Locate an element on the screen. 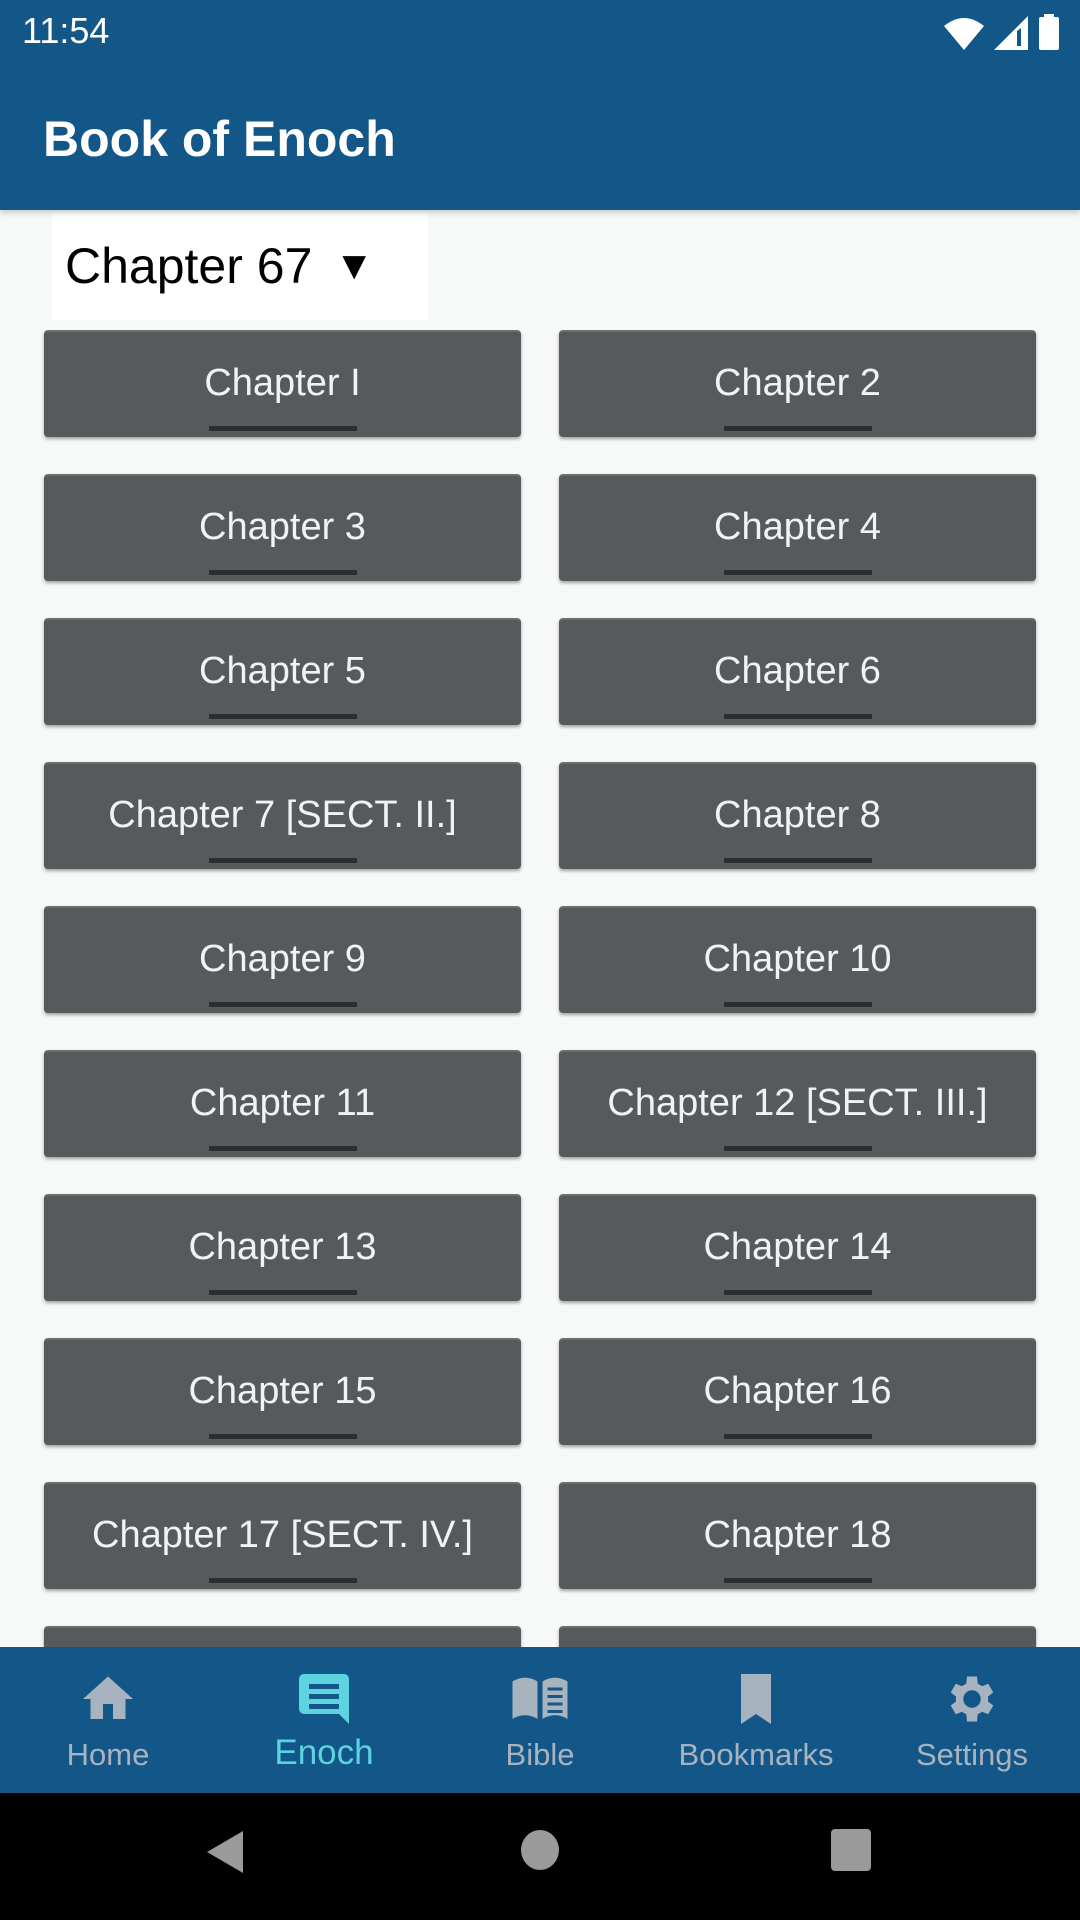  status-time: 11:54 is located at coordinates (66, 30).